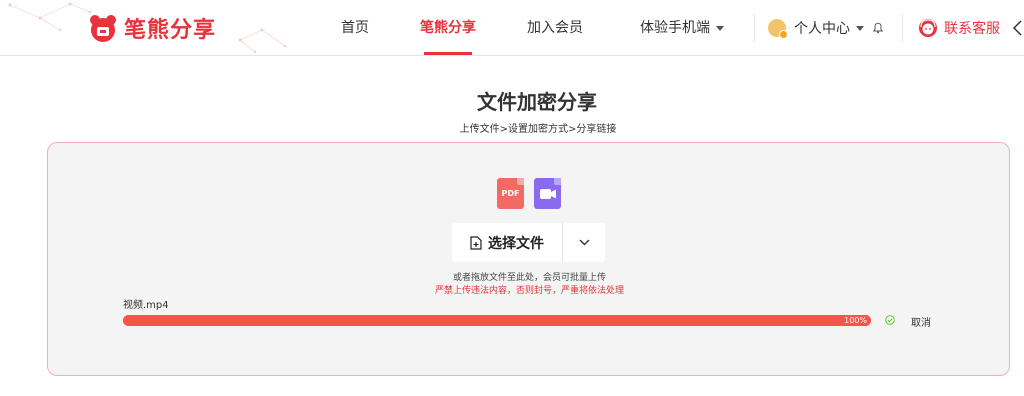 The width and height of the screenshot is (1024, 396). I want to click on active-nav-indicator, so click(448, 53).